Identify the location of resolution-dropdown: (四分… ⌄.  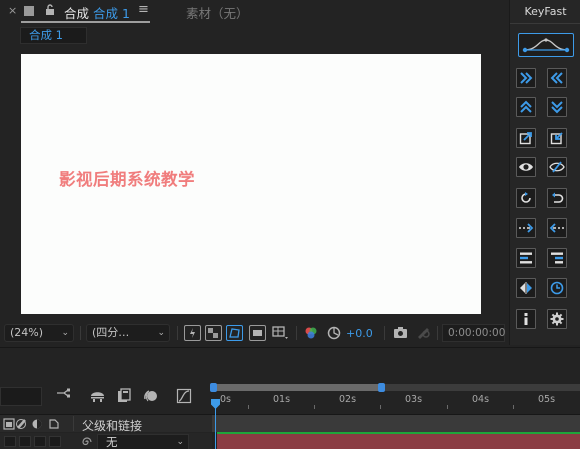
(128, 333).